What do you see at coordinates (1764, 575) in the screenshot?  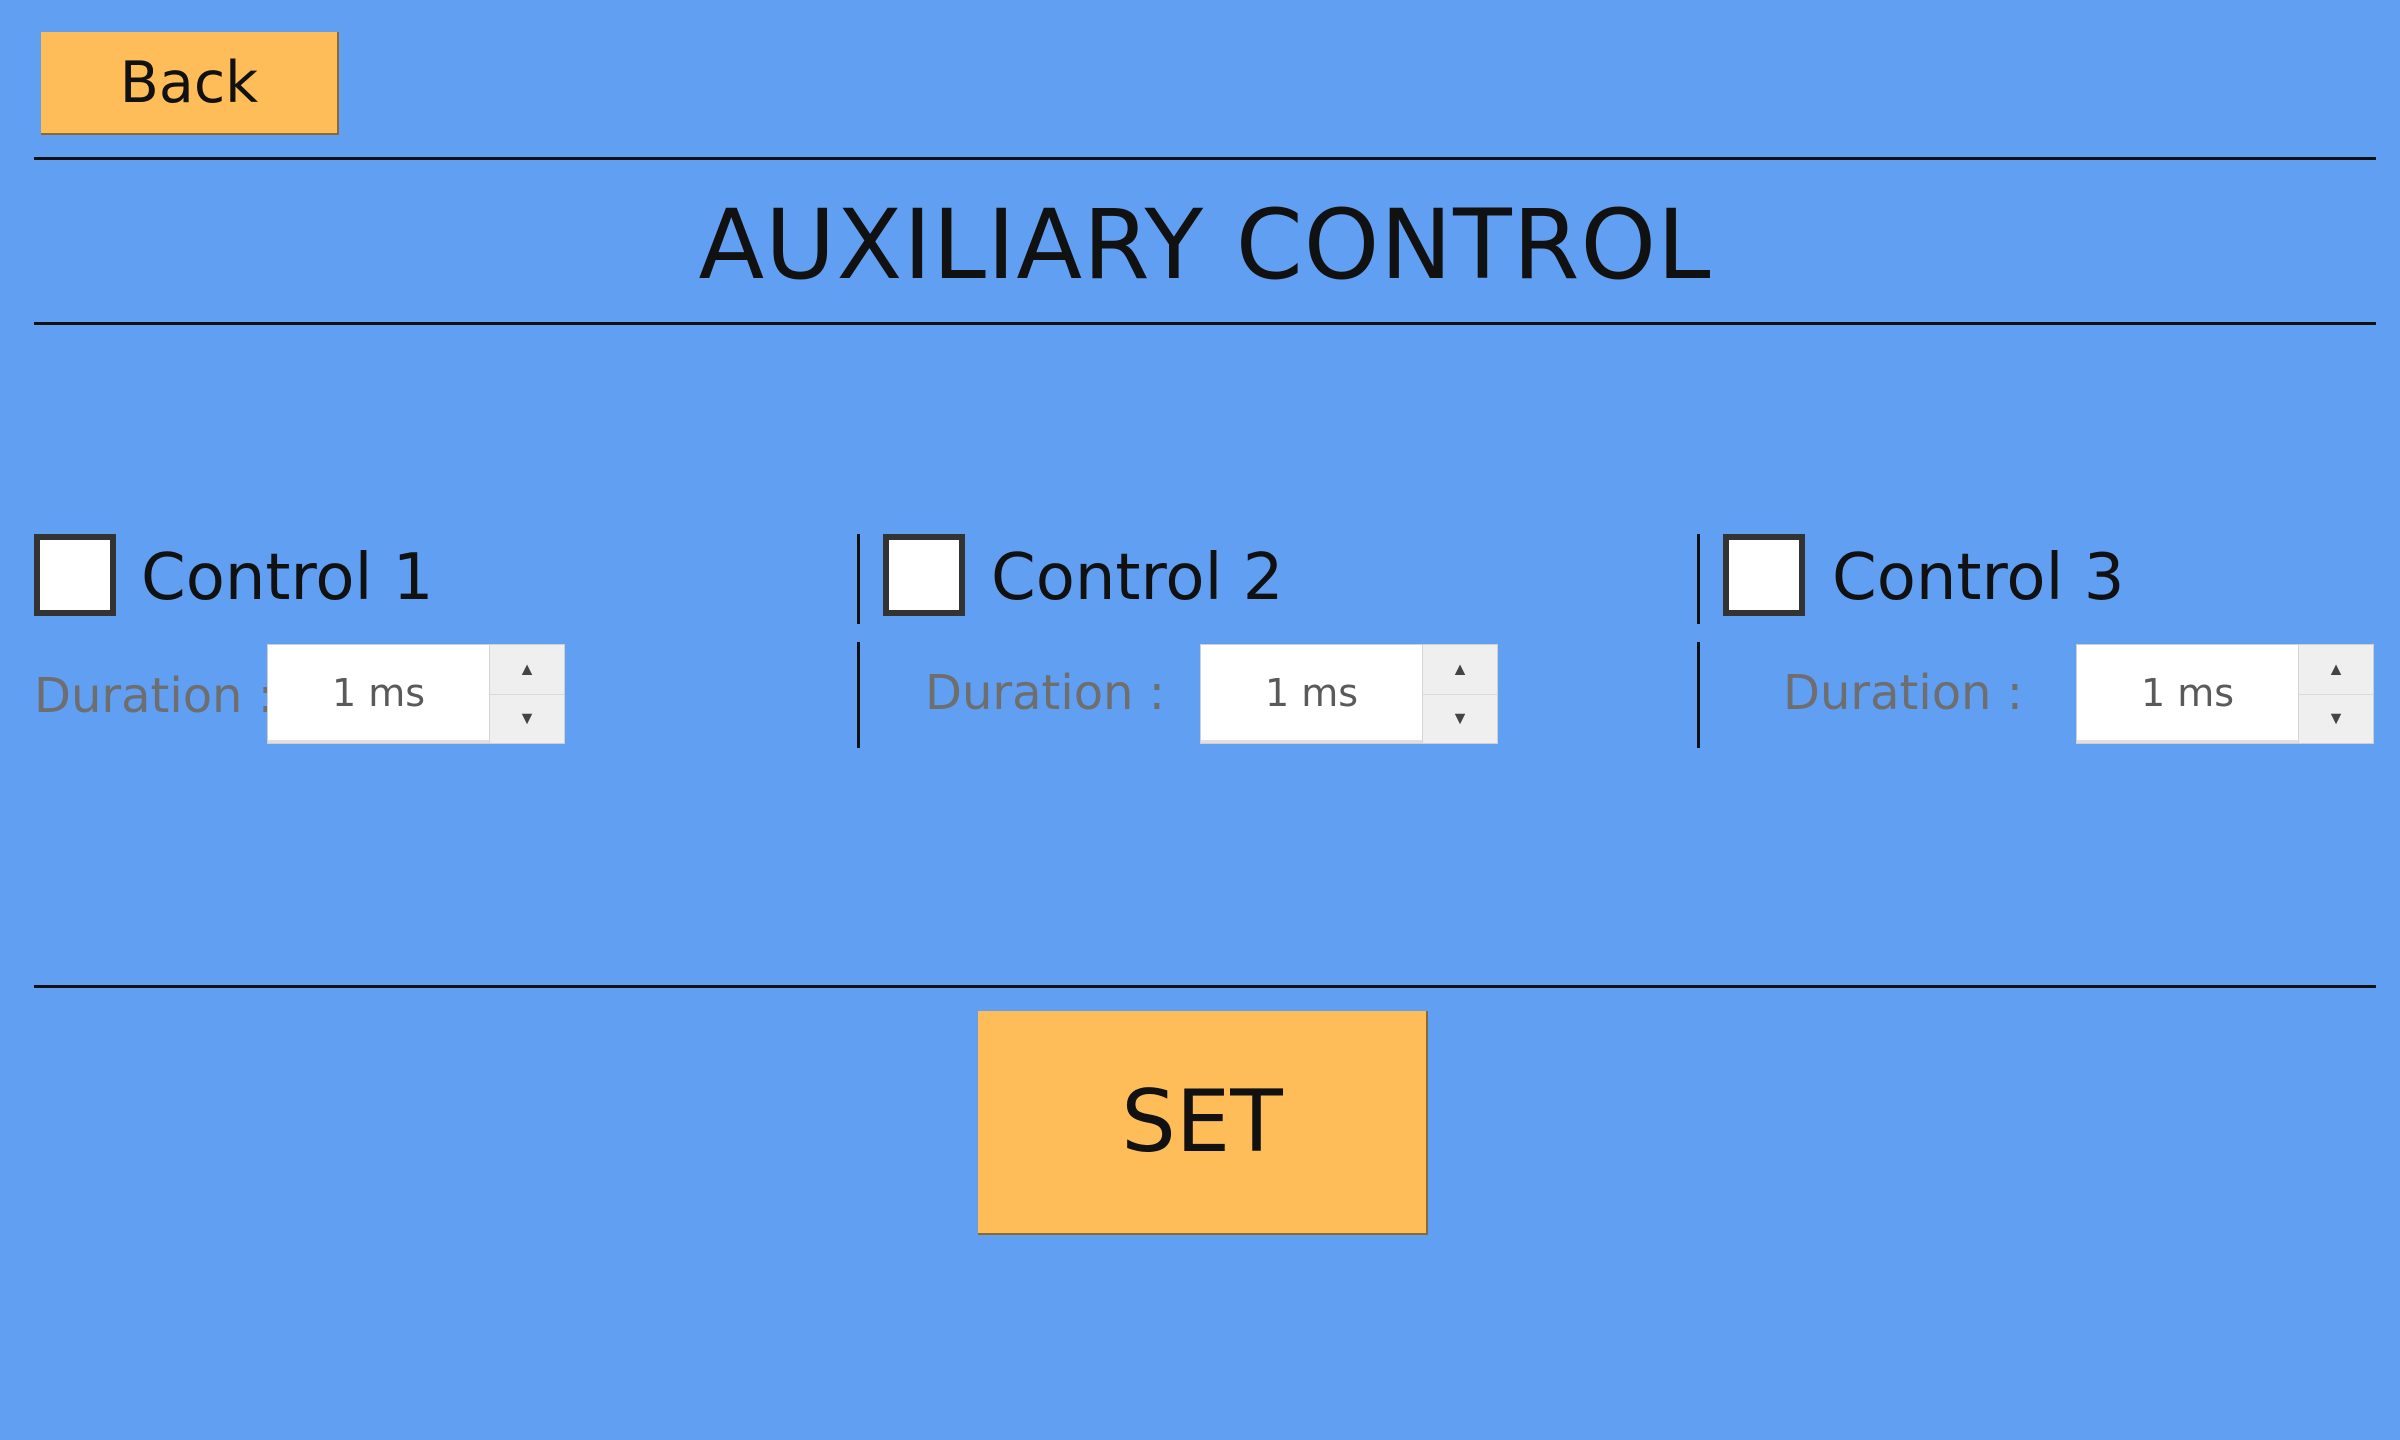 I see `control-3-checkbox` at bounding box center [1764, 575].